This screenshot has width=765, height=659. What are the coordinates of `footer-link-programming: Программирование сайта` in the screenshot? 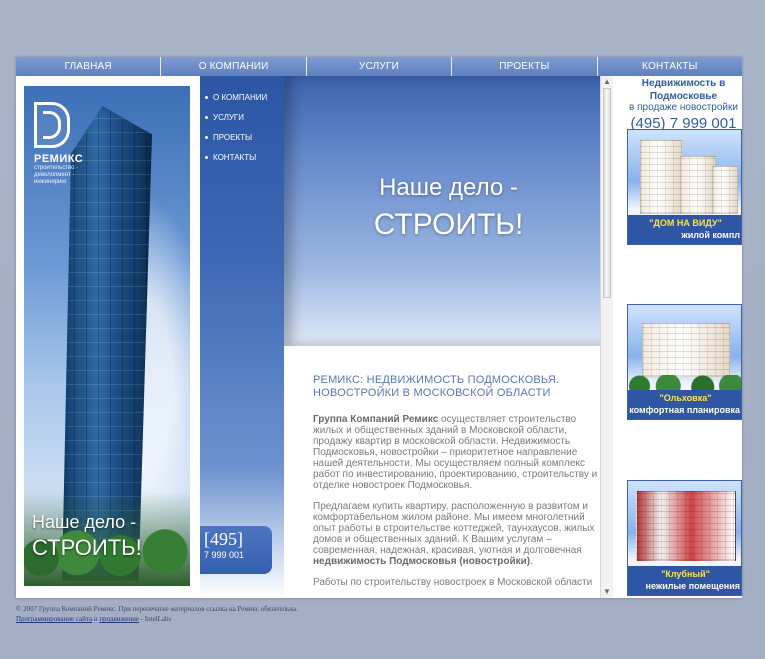 It's located at (54, 619).